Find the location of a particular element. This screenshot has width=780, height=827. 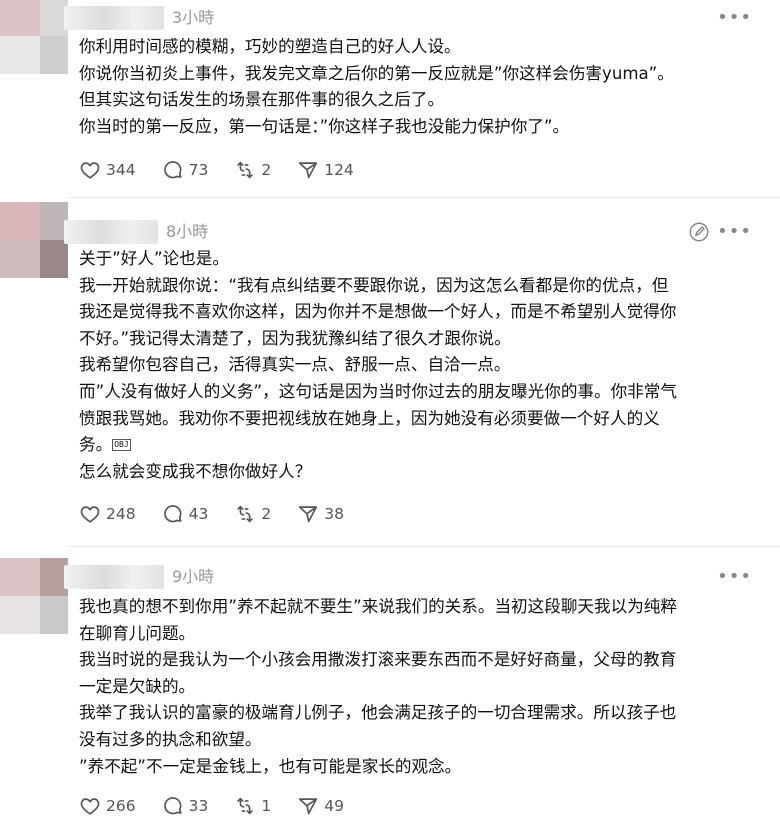

post-line: 务。 is located at coordinates (96, 445).